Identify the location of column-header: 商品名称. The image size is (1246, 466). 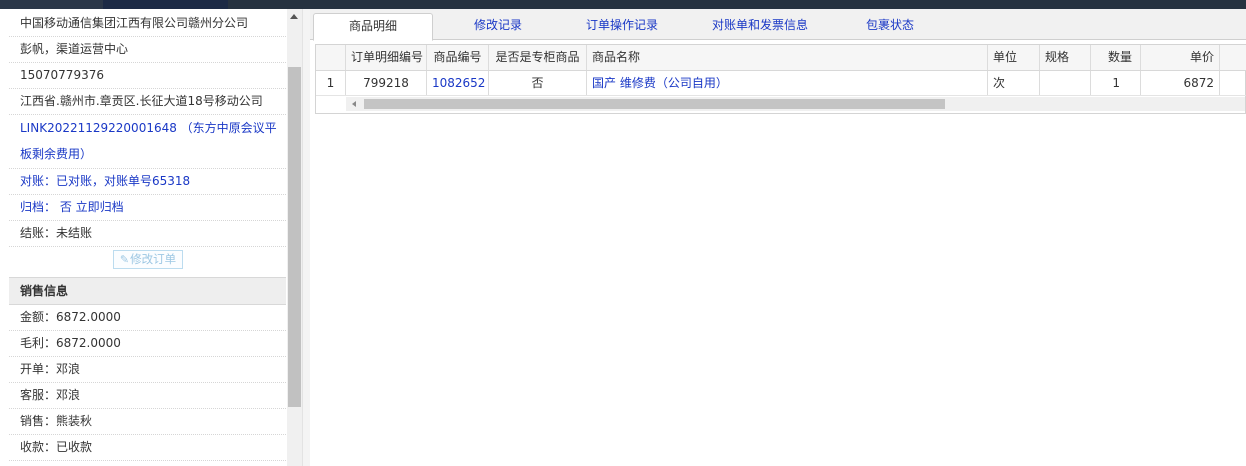
(787, 57).